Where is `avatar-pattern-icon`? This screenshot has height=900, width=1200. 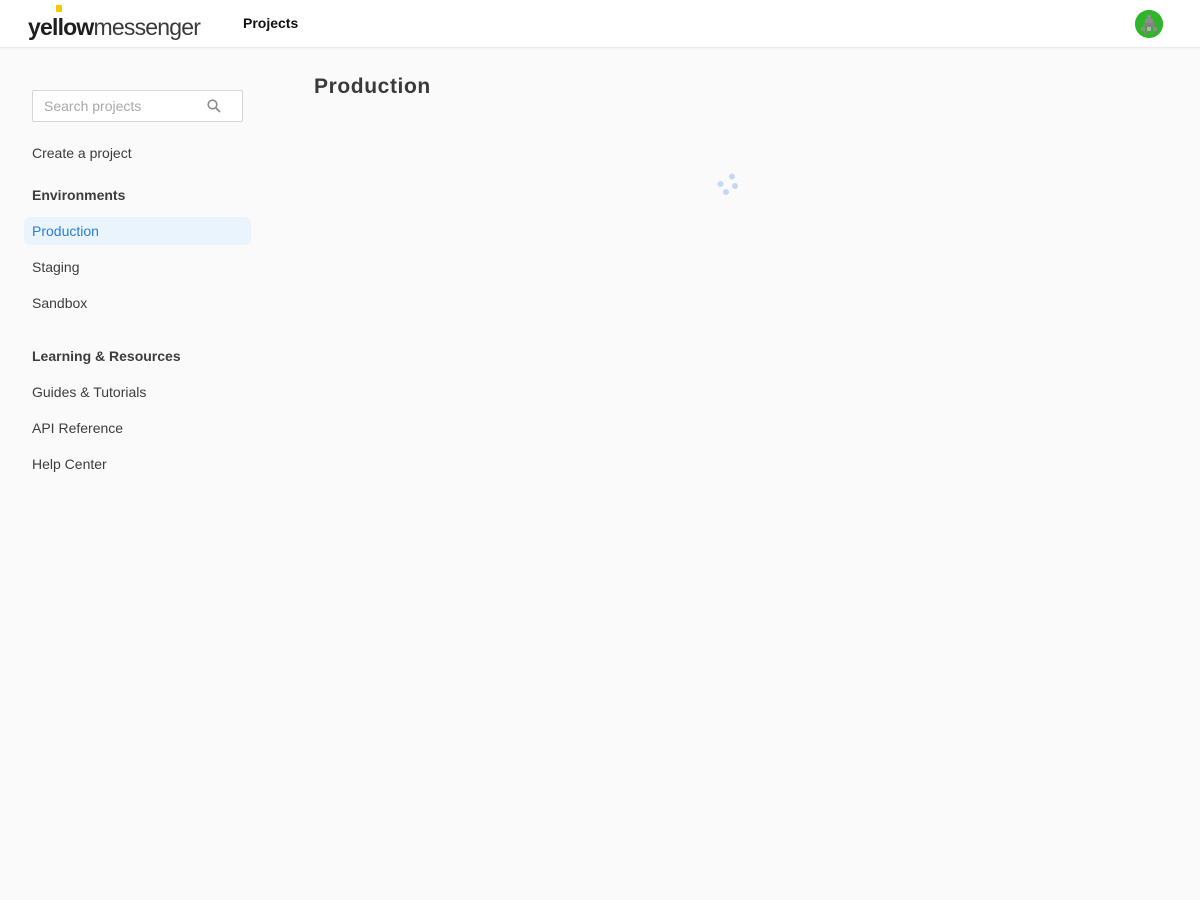
avatar-pattern-icon is located at coordinates (1149, 24).